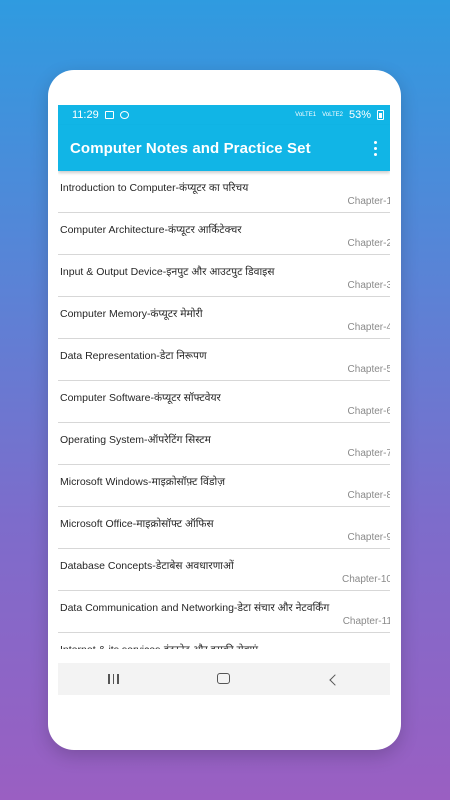  Describe the element at coordinates (140, 398) in the screenshot. I see `chapter-title: Computer Software-कंप्यूटर सॉफ्टवेयर` at that location.